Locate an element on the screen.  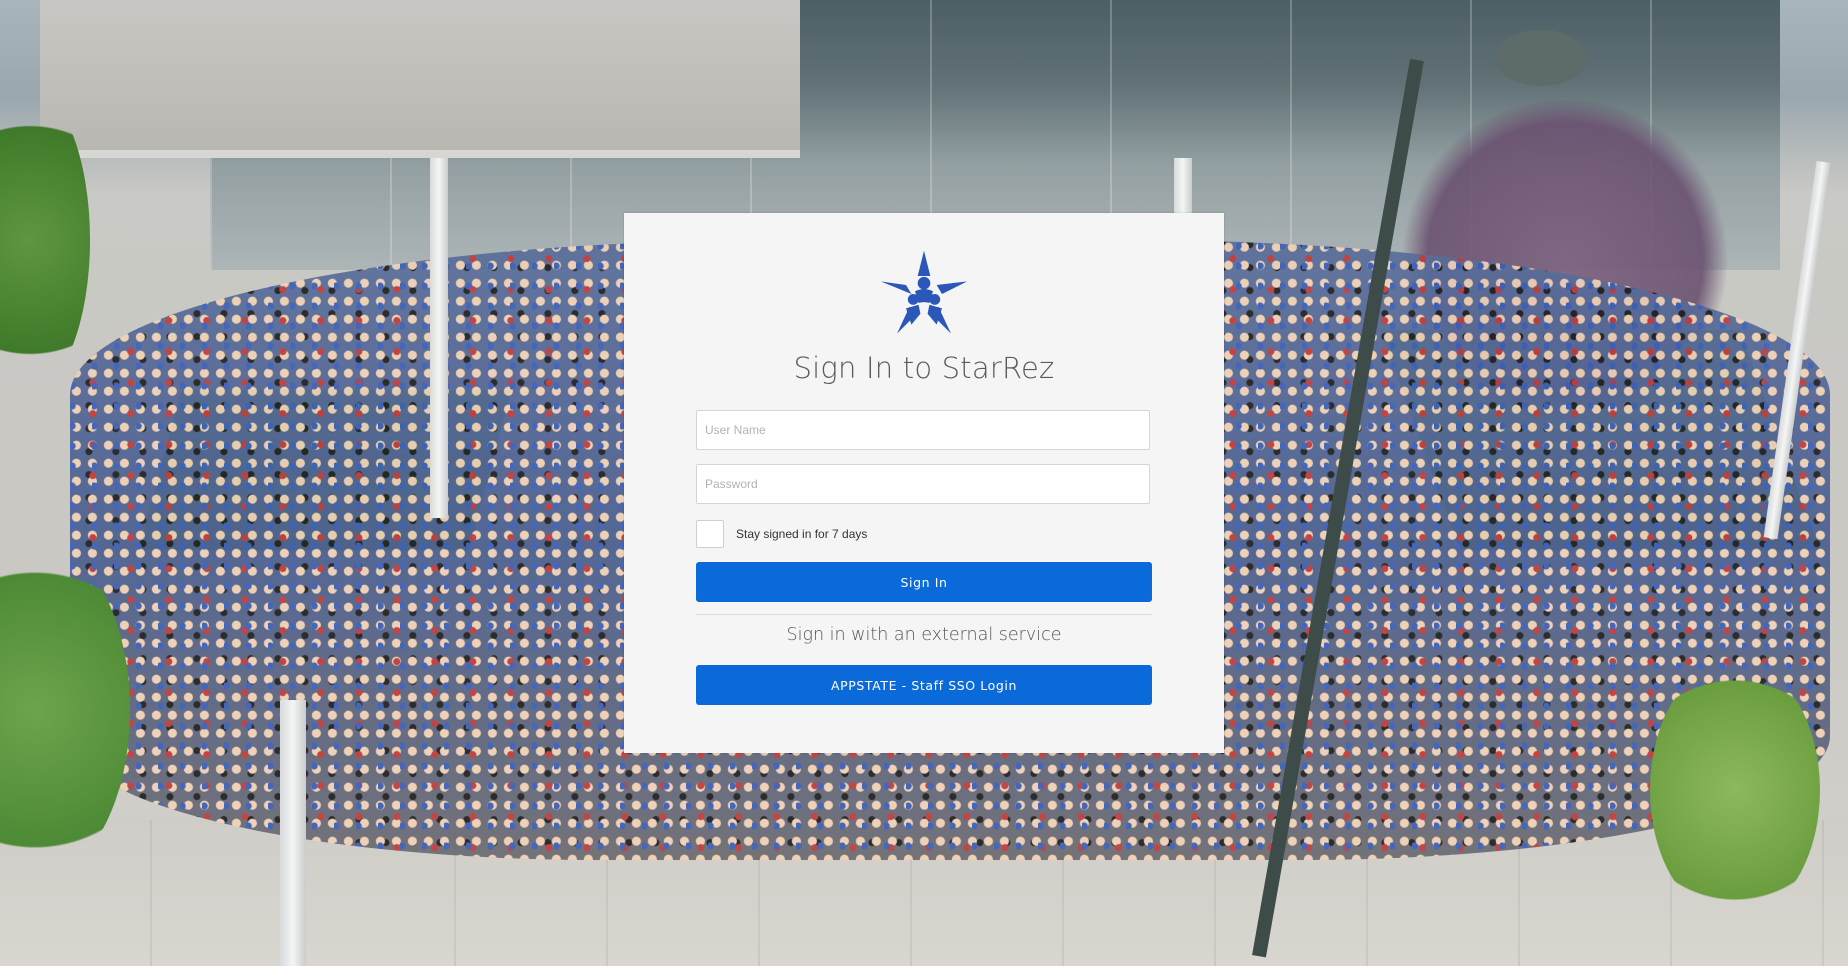
sign-in-button: Sign In is located at coordinates (924, 582).